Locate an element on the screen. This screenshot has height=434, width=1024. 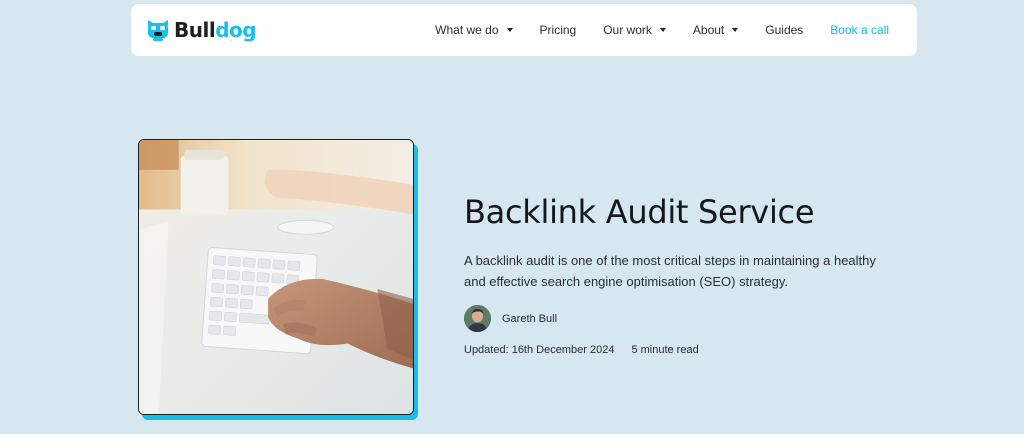
updated-date: Updated: 16th December 2024 is located at coordinates (539, 350).